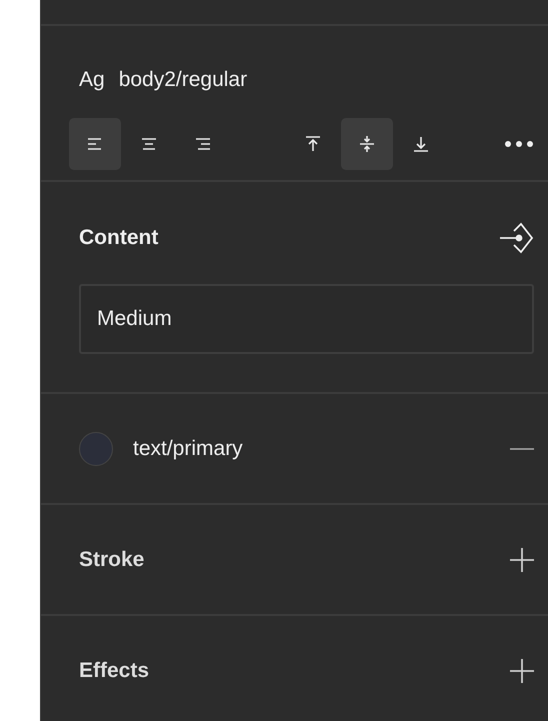  Describe the element at coordinates (183, 80) in the screenshot. I see `text-style-name: body2/regular` at that location.